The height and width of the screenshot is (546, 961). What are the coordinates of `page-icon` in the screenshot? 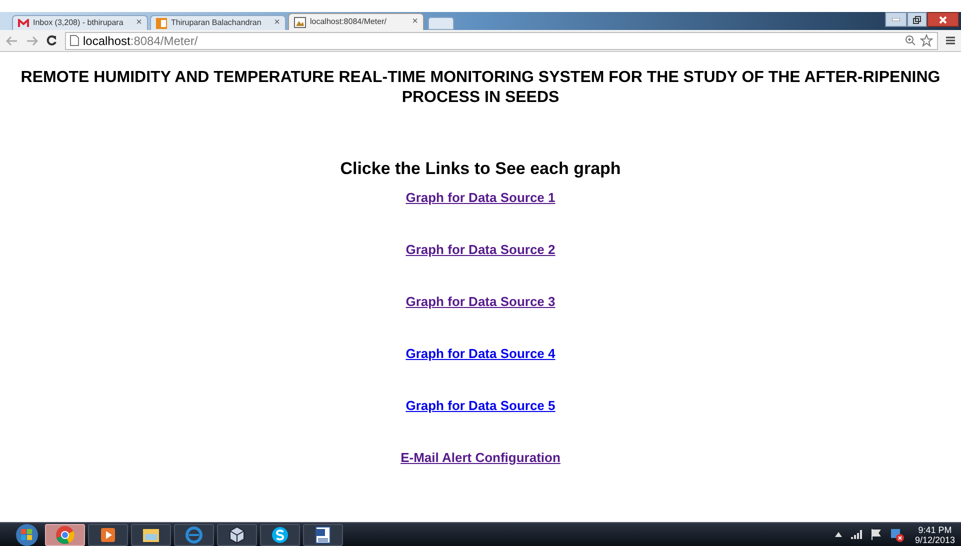 It's located at (74, 40).